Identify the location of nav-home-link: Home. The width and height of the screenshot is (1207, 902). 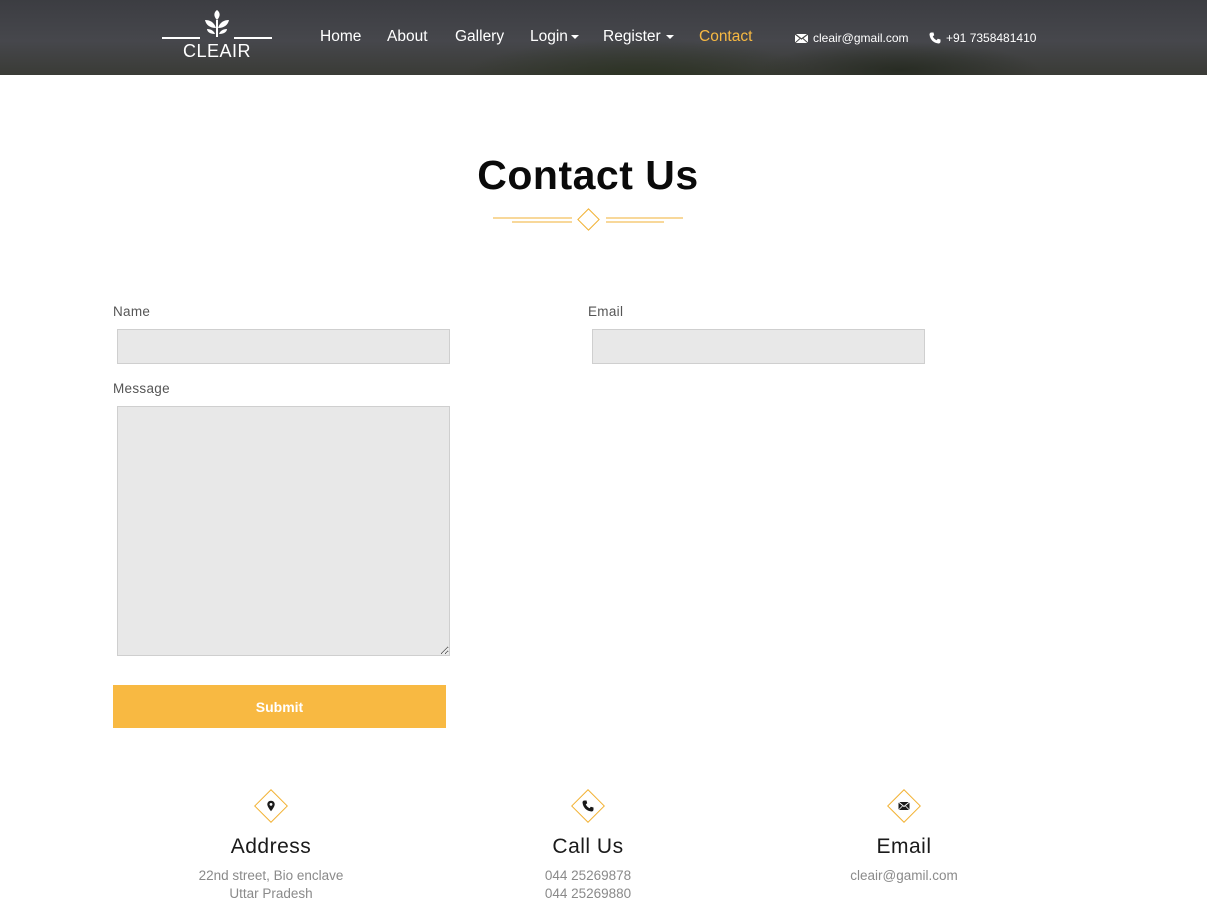
(340, 37).